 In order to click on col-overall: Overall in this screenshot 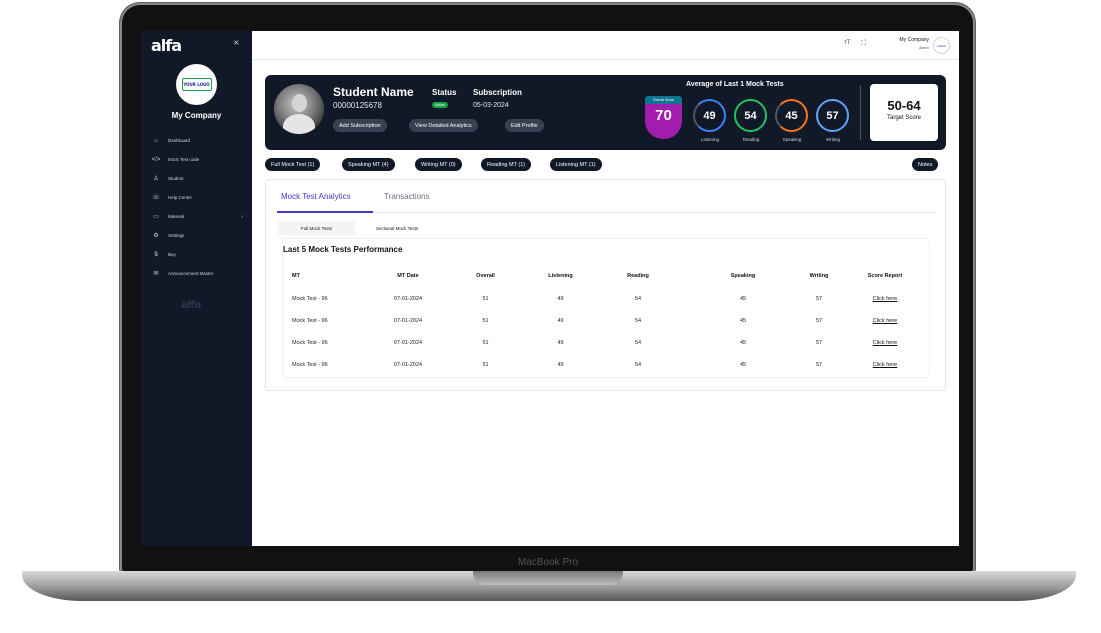, I will do `click(485, 276)`.